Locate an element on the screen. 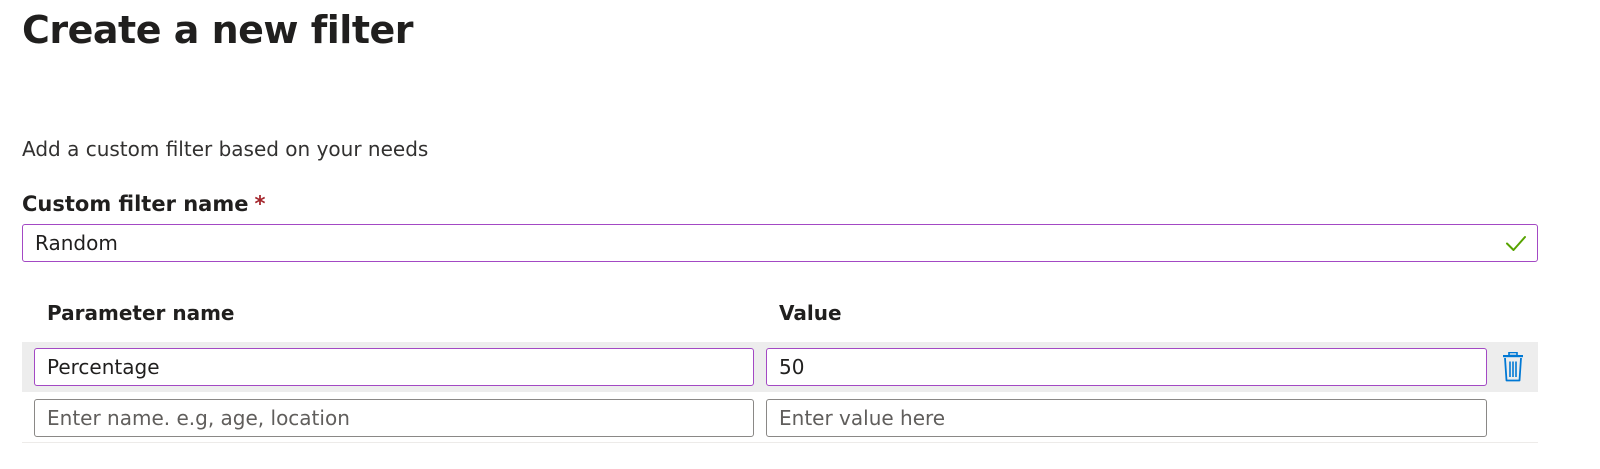  checkmark-icon is located at coordinates (1516, 243).